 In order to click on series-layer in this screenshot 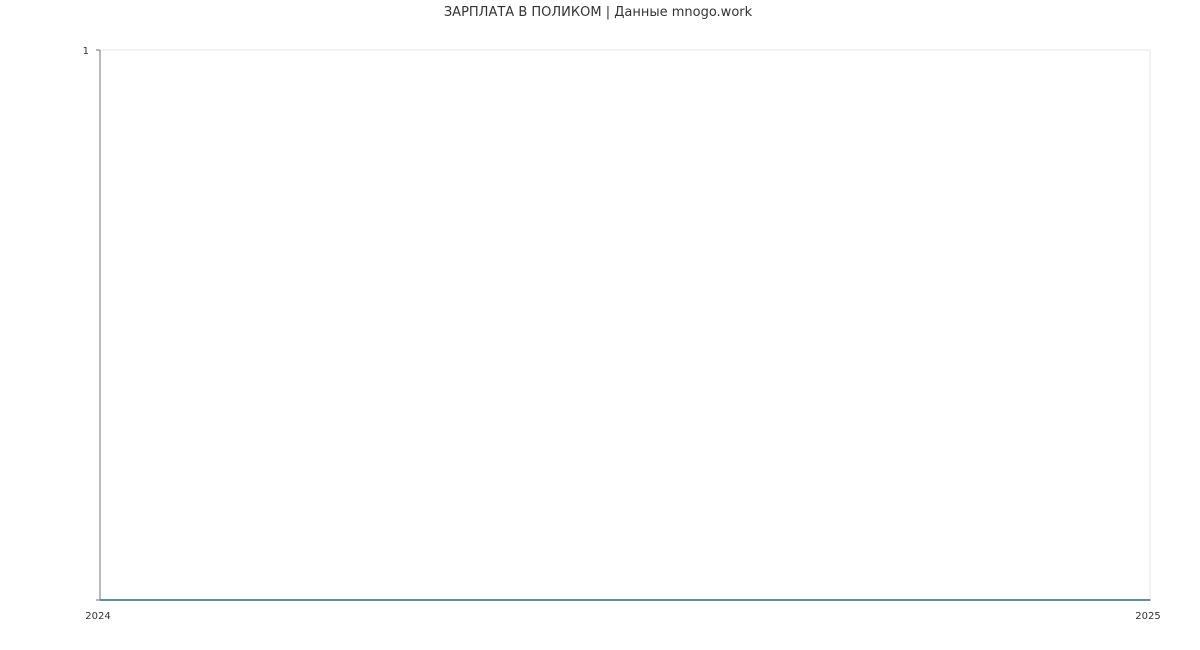, I will do `click(625, 600)`.